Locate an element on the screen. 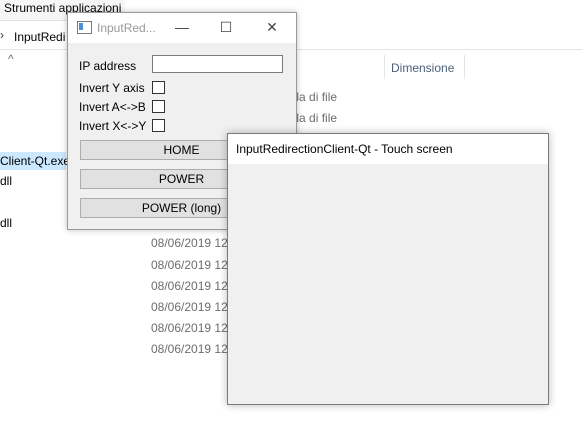  window-title: InputRedirectionClient-Qt - Touch screen is located at coordinates (344, 149).